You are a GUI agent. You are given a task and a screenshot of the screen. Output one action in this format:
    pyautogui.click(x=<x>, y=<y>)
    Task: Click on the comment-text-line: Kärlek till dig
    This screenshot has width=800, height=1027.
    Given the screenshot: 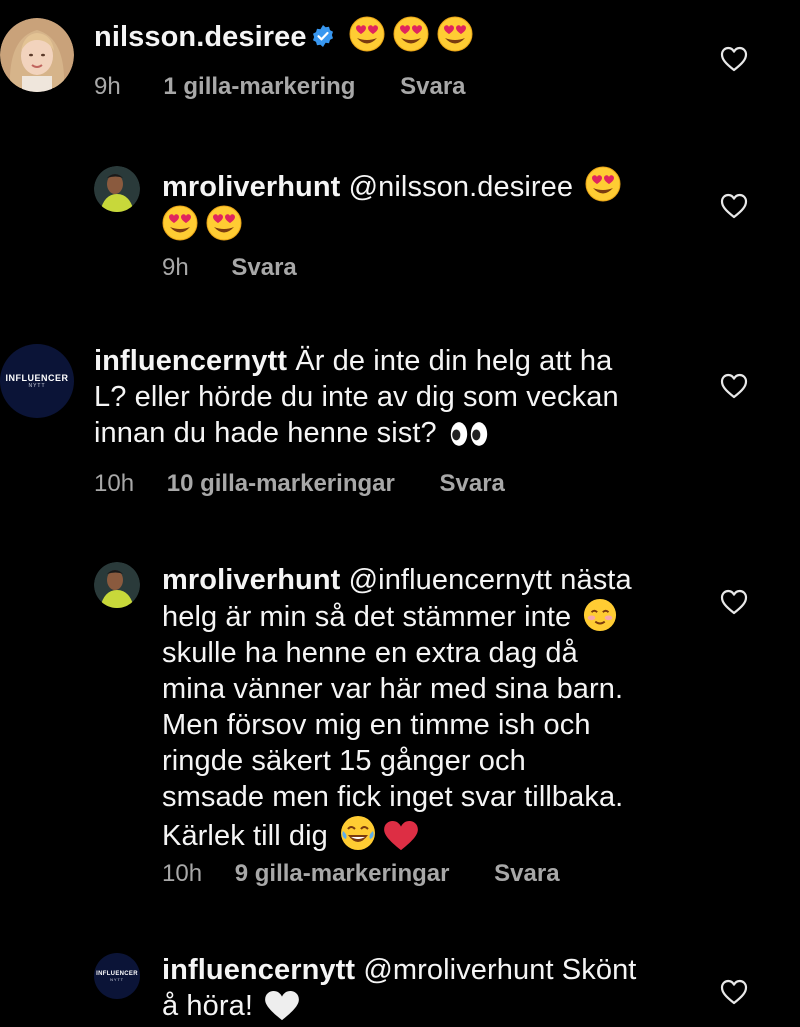 What is the action you would take?
    pyautogui.click(x=245, y=836)
    